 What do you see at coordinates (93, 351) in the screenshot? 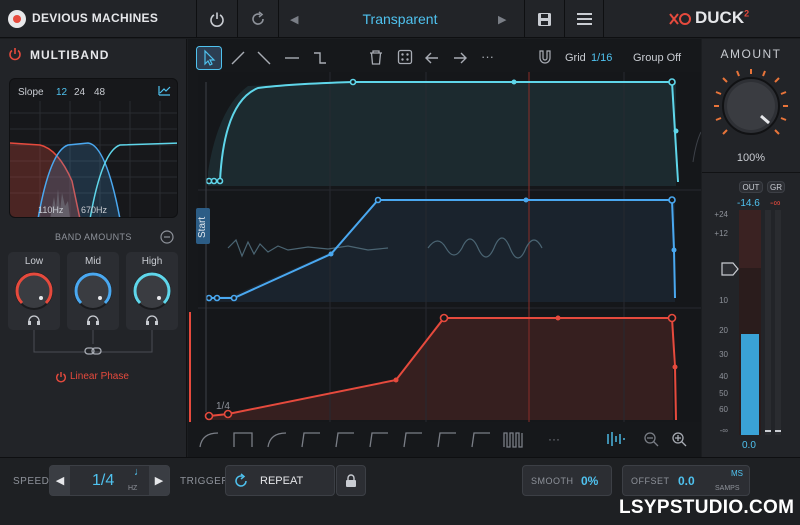
I see `link-icon` at bounding box center [93, 351].